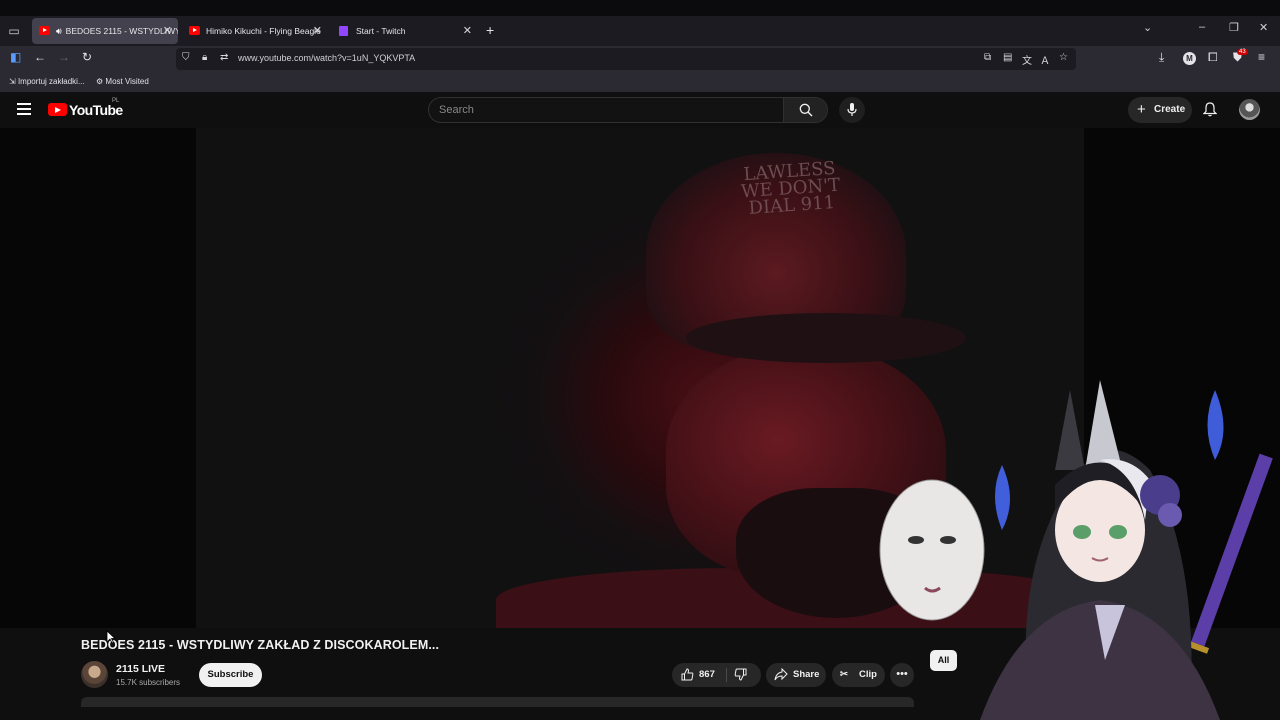 The width and height of the screenshot is (1280, 720). What do you see at coordinates (127, 81) in the screenshot?
I see `bookmark-label: Most Visited` at bounding box center [127, 81].